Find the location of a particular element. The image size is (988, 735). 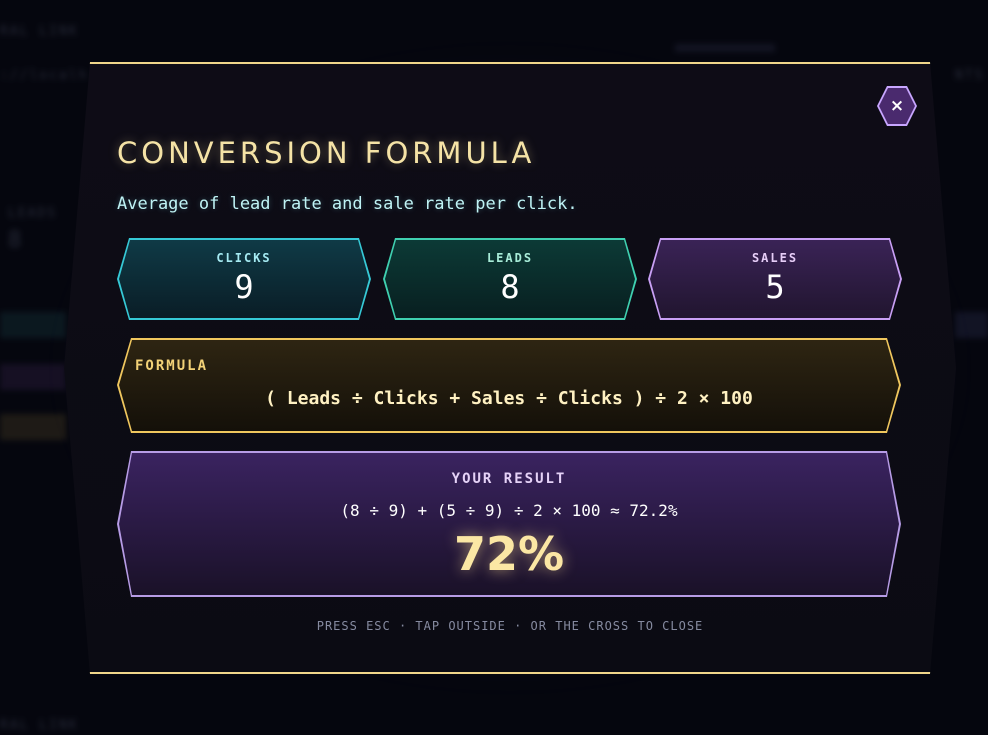

stat-card-clicks: CLICKS 9 is located at coordinates (244, 279).